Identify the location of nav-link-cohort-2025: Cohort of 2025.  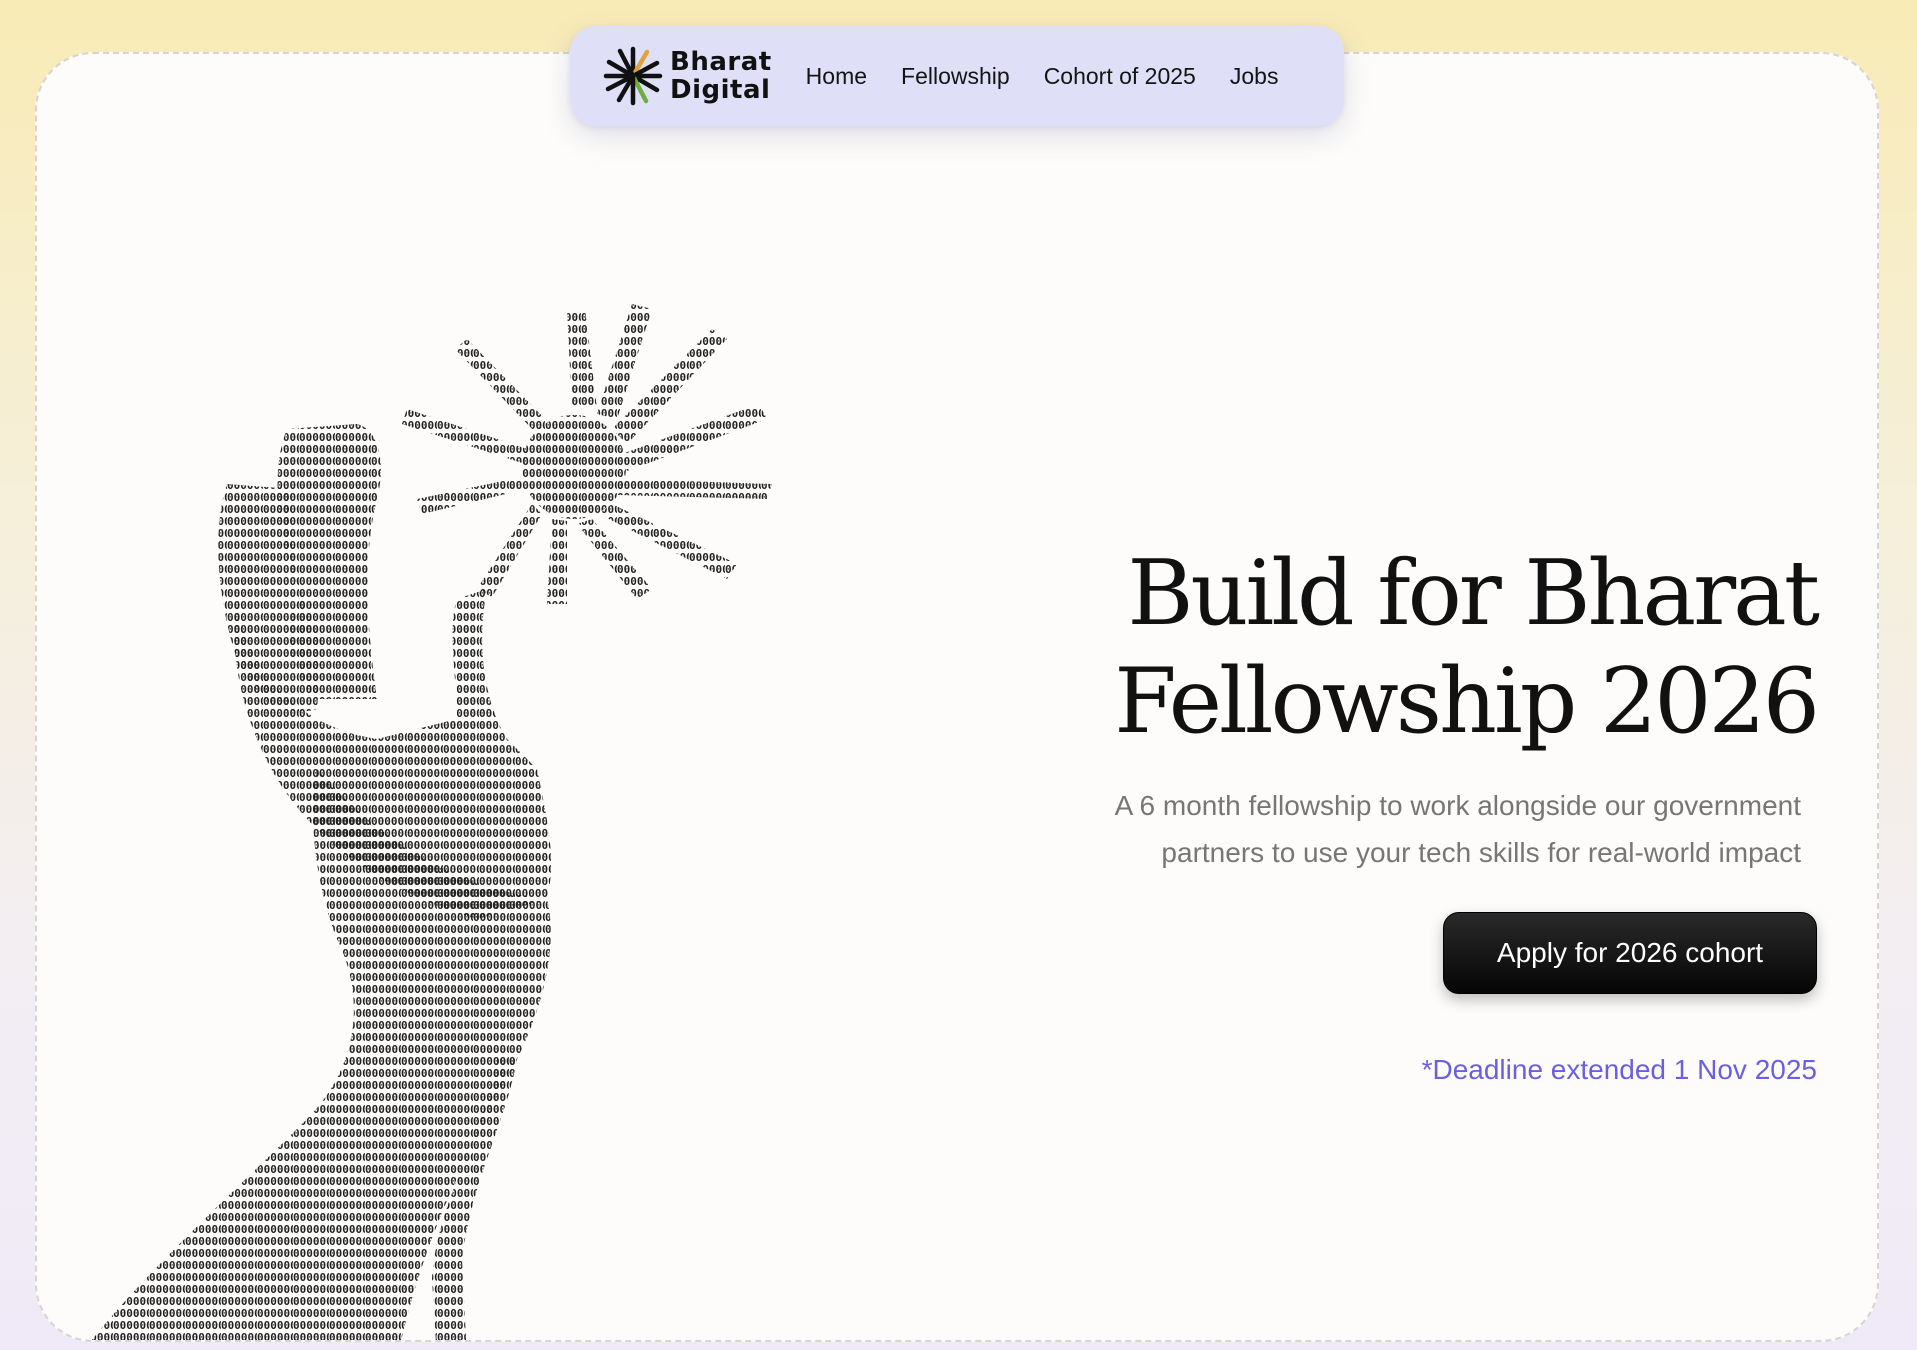
(1120, 76).